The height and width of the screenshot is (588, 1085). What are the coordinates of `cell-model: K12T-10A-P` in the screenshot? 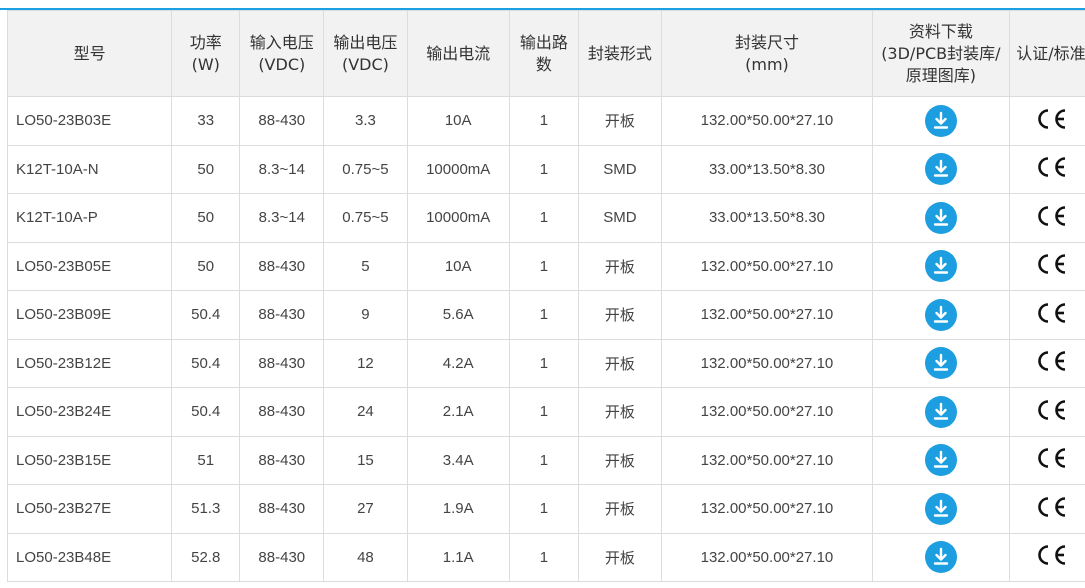 It's located at (89, 218).